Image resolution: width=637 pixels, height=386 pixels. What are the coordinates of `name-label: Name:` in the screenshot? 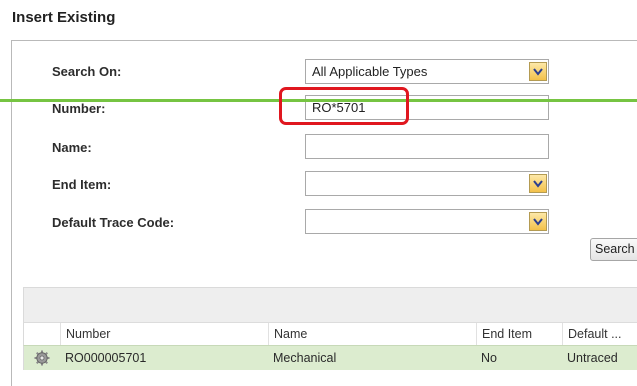 It's located at (72, 147).